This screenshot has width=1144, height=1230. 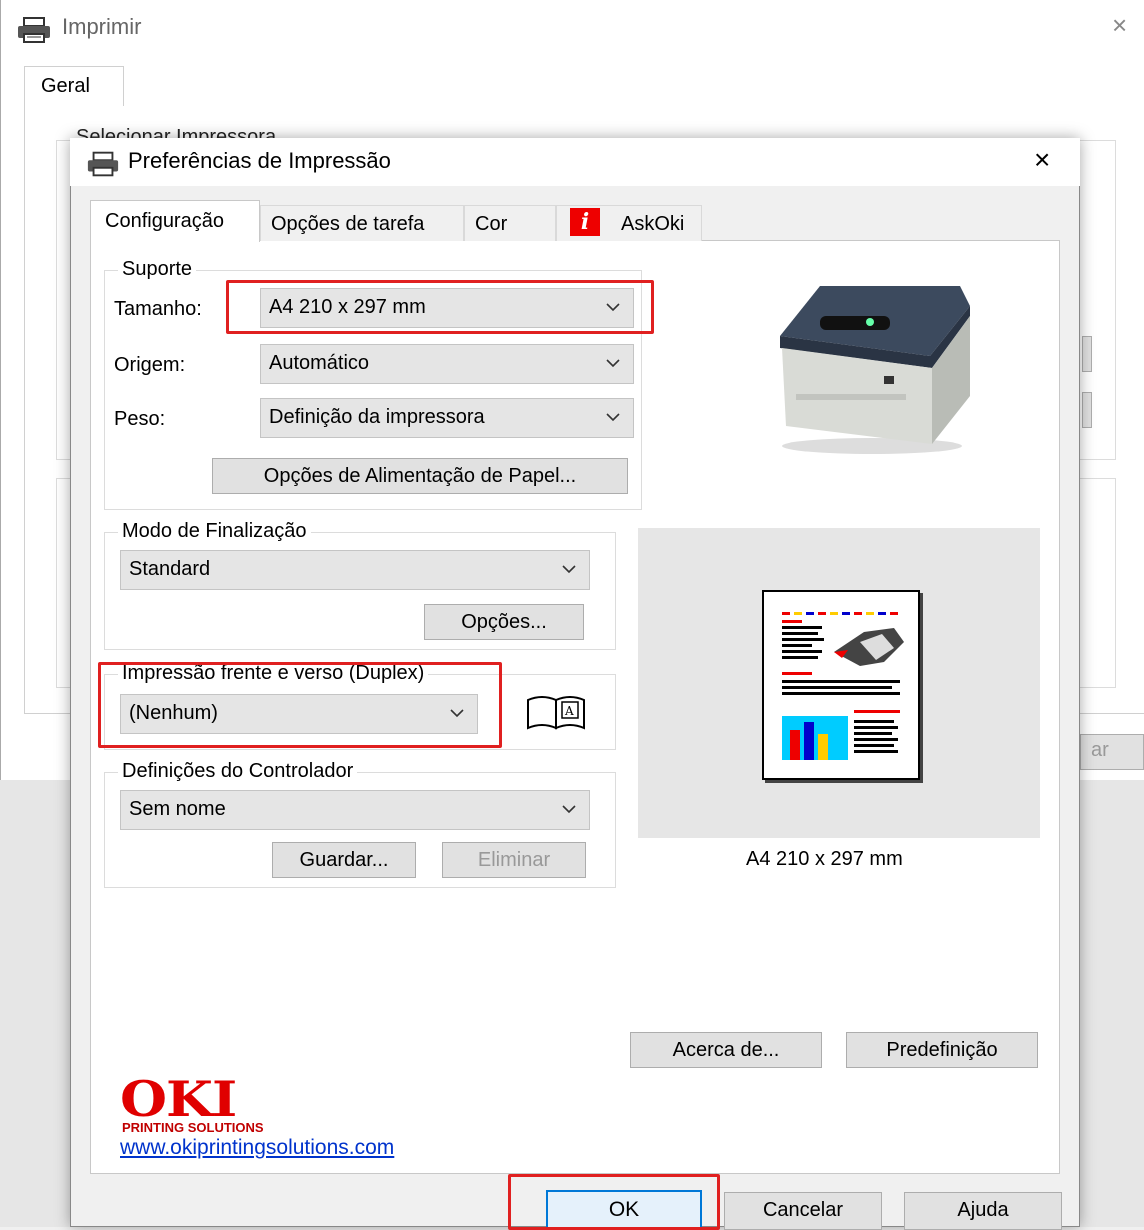 I want to click on tab-opcoes-de-tarefa: Opções de tarefa, so click(x=362, y=223).